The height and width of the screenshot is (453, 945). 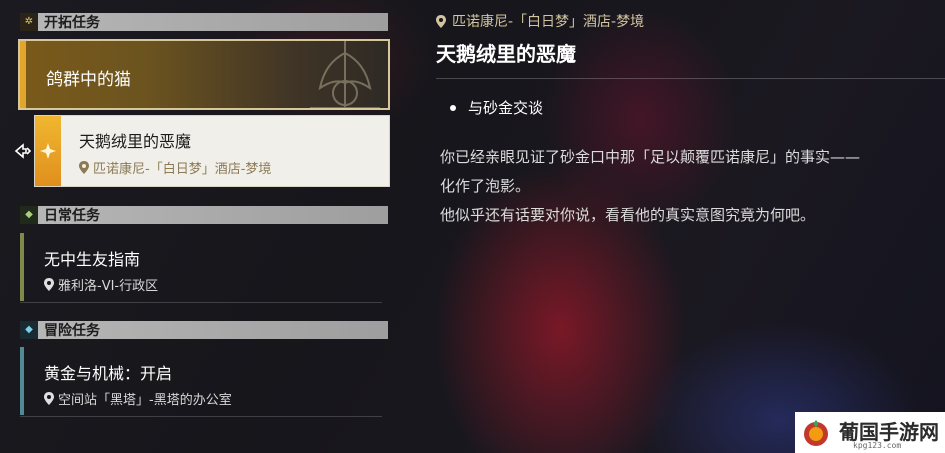 I want to click on watermark-url: kpg123.com, so click(x=877, y=445).